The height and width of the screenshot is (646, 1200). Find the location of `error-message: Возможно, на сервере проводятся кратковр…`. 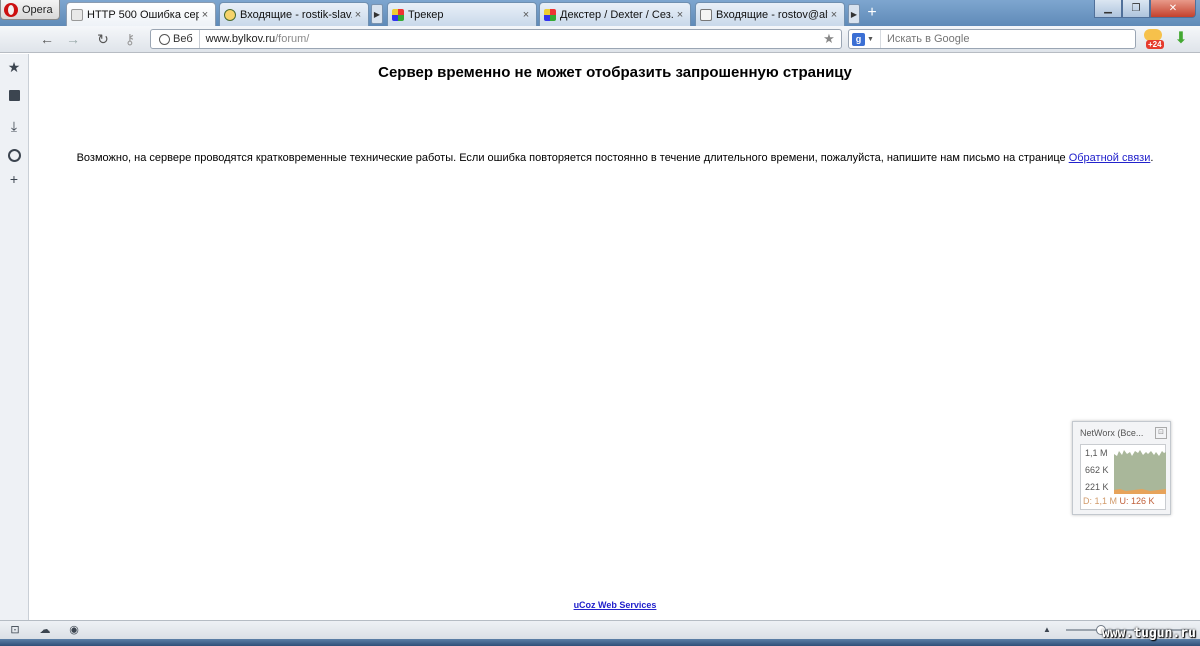

error-message: Возможно, на сервере проводятся кратковр… is located at coordinates (615, 158).